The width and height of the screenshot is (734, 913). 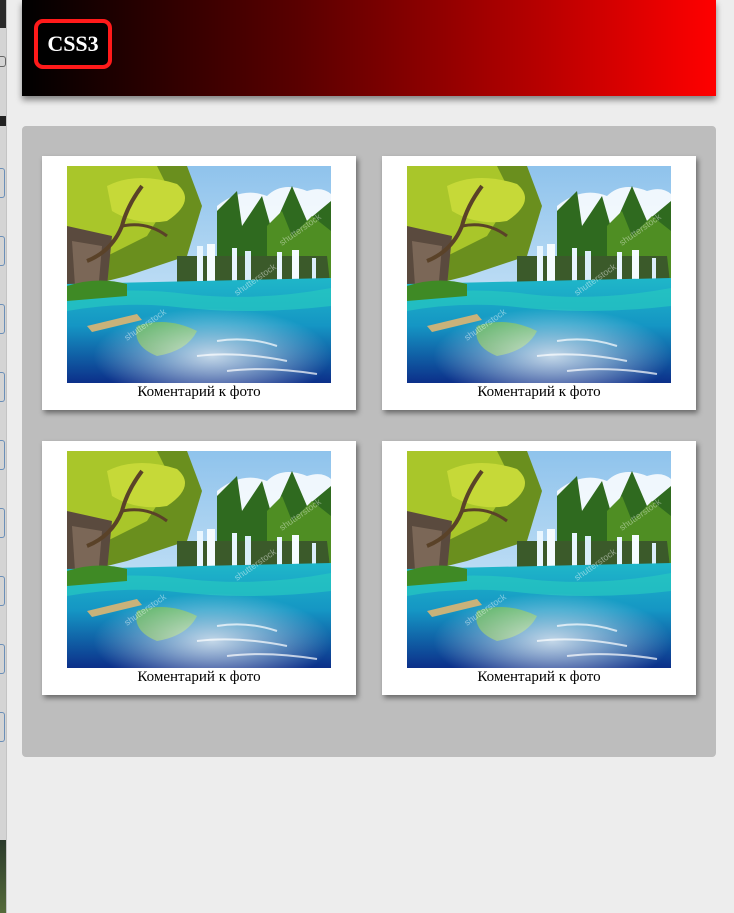 What do you see at coordinates (369, 48) in the screenshot?
I see `site-header: CSS3` at bounding box center [369, 48].